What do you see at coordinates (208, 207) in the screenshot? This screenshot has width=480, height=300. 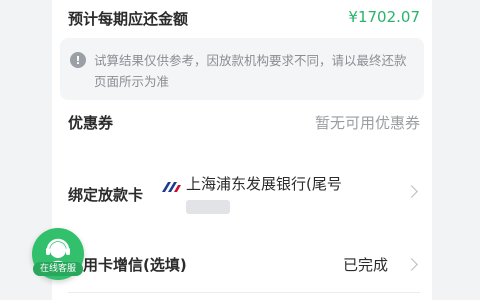 I see `masked-card-number` at bounding box center [208, 207].